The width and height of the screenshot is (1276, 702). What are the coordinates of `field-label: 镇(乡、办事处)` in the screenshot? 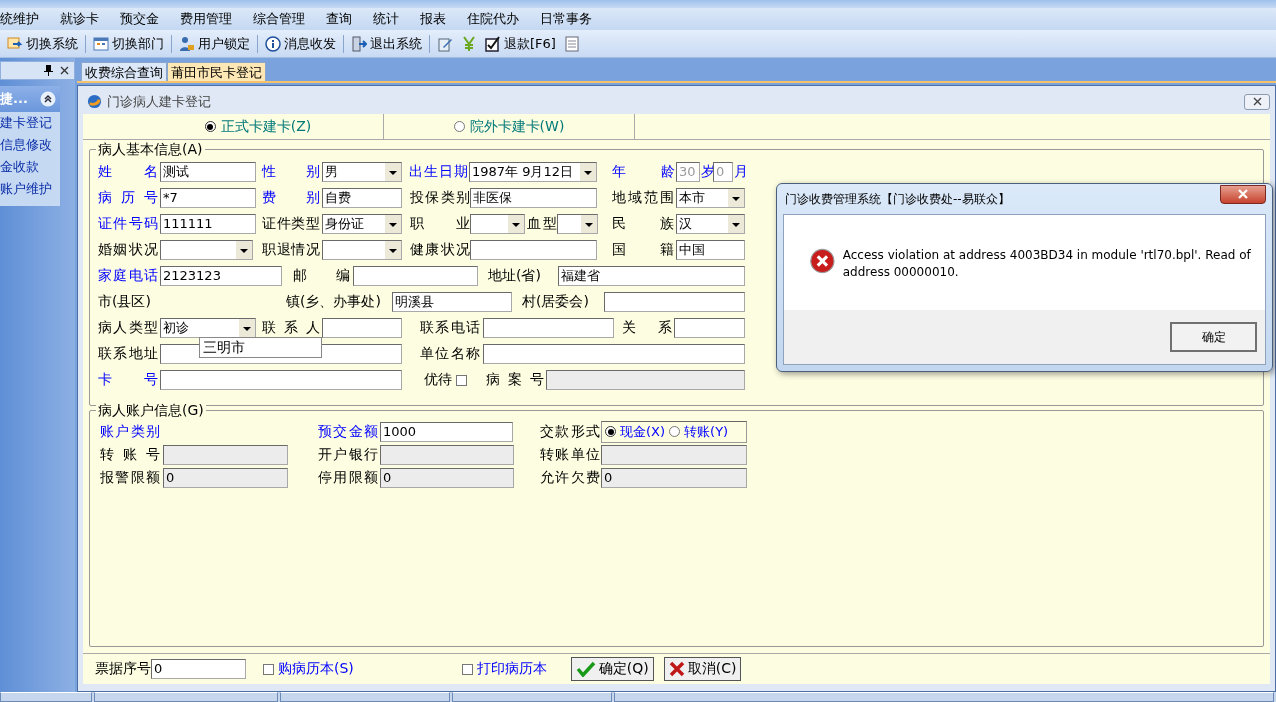 It's located at (334, 302).